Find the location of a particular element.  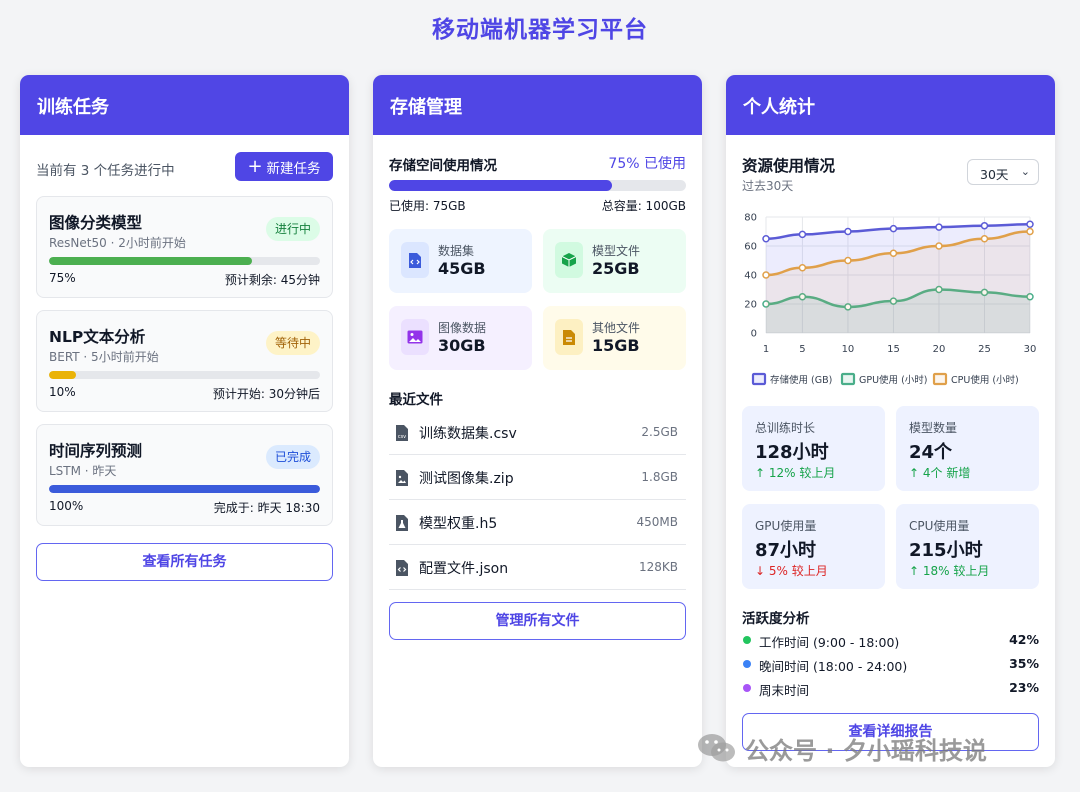

storage-progress-fill is located at coordinates (500, 185).